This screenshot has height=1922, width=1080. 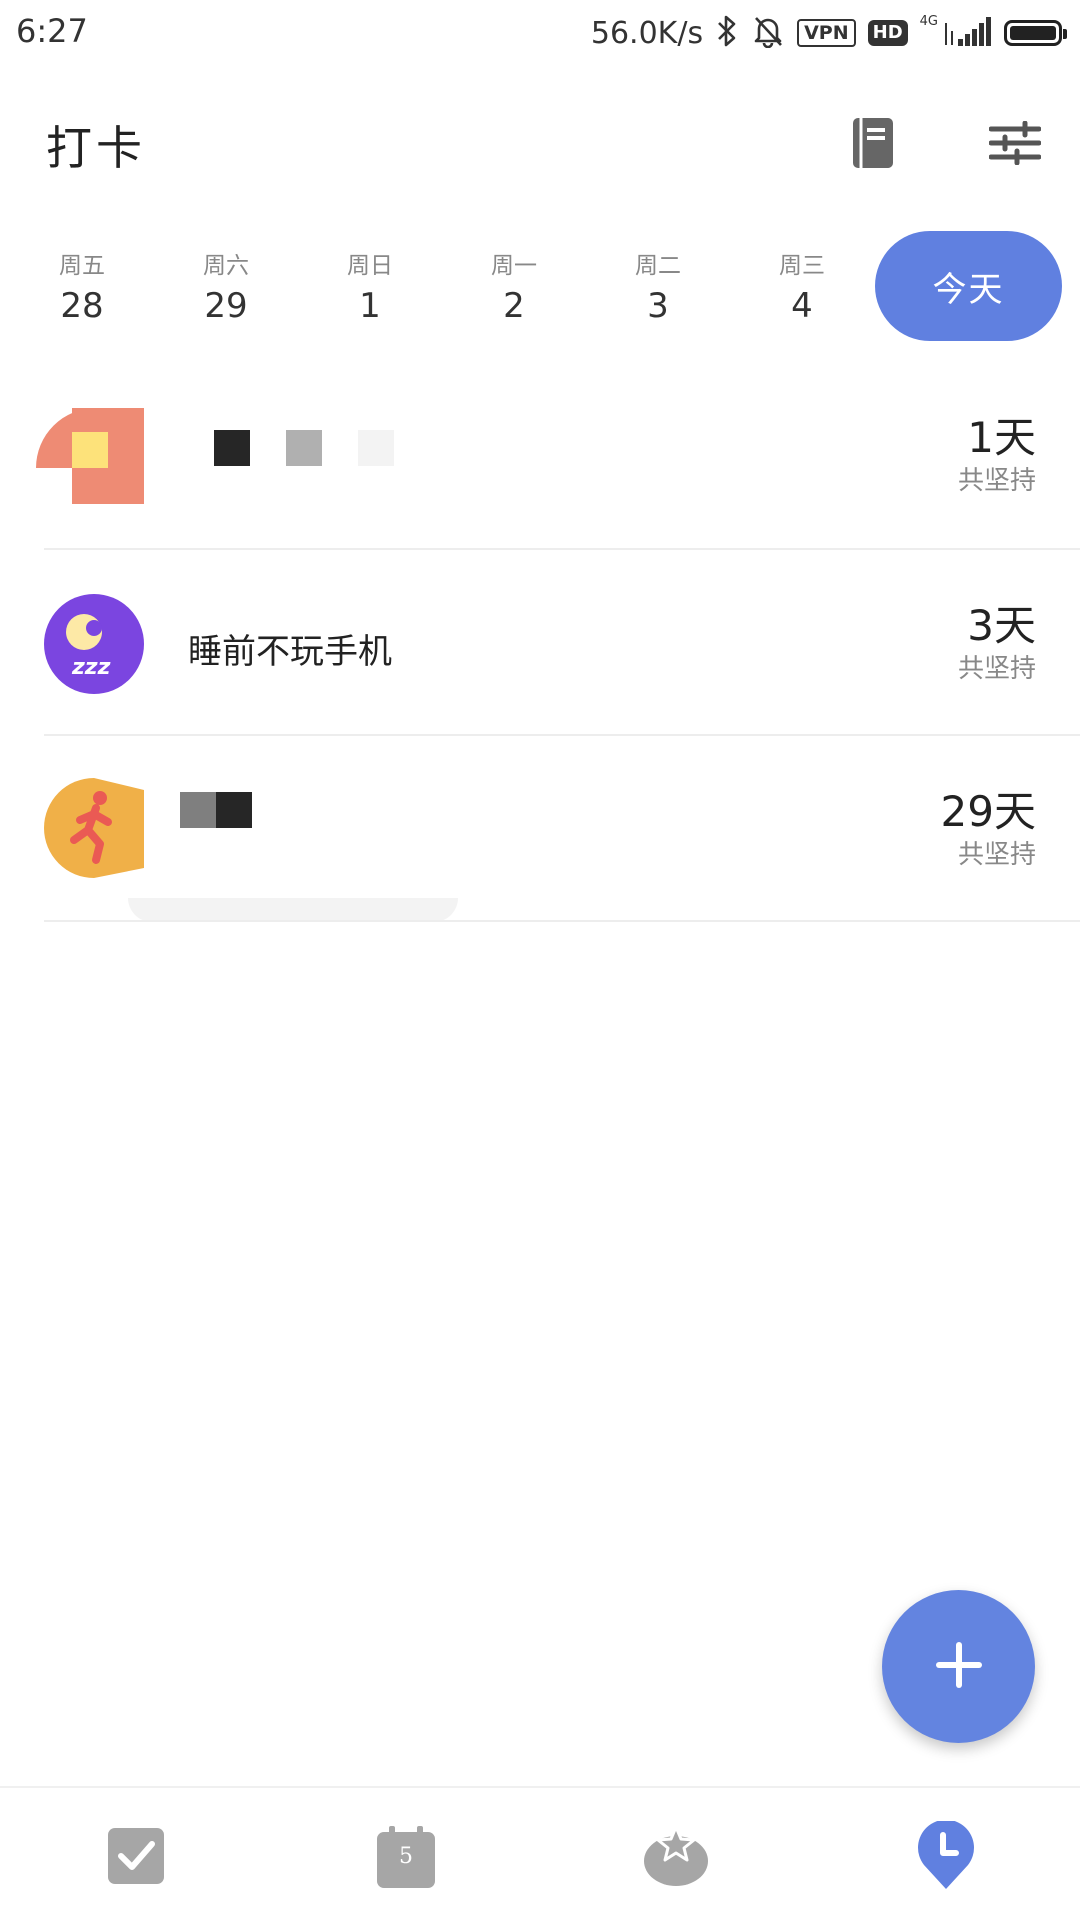 I want to click on clock-pin-icon, so click(x=946, y=1857).